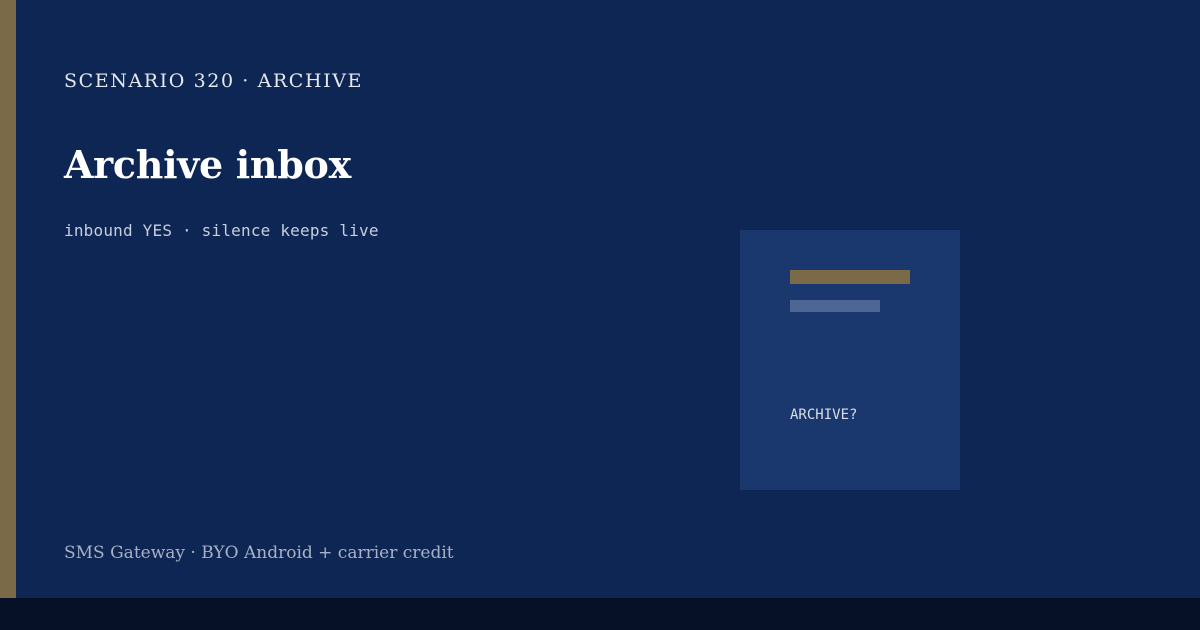 This screenshot has width=1200, height=630. I want to click on archive-preview-card: ARCHIVE?, so click(850, 360).